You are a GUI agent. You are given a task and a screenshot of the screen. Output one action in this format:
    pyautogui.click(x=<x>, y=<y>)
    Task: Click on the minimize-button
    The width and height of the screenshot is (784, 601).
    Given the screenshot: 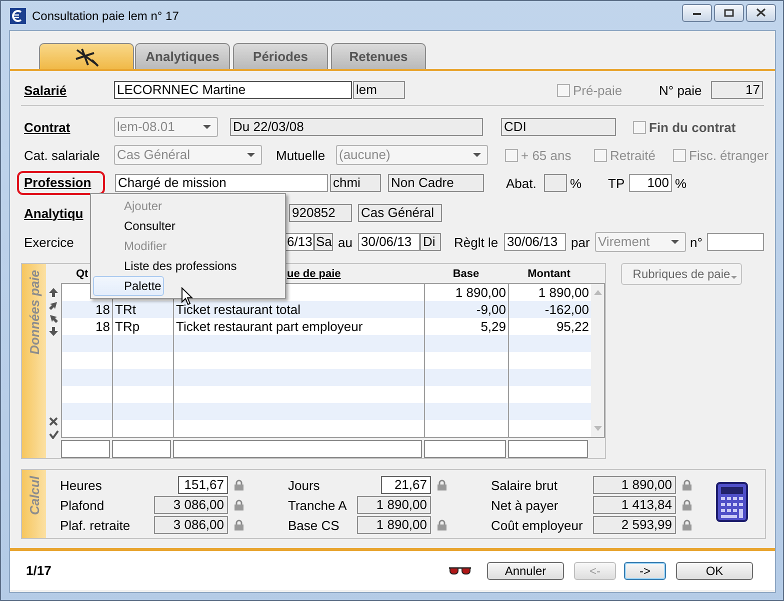 What is the action you would take?
    pyautogui.click(x=697, y=13)
    